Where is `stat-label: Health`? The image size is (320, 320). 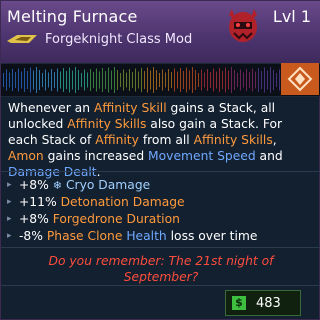 stat-label: Health is located at coordinates (146, 236).